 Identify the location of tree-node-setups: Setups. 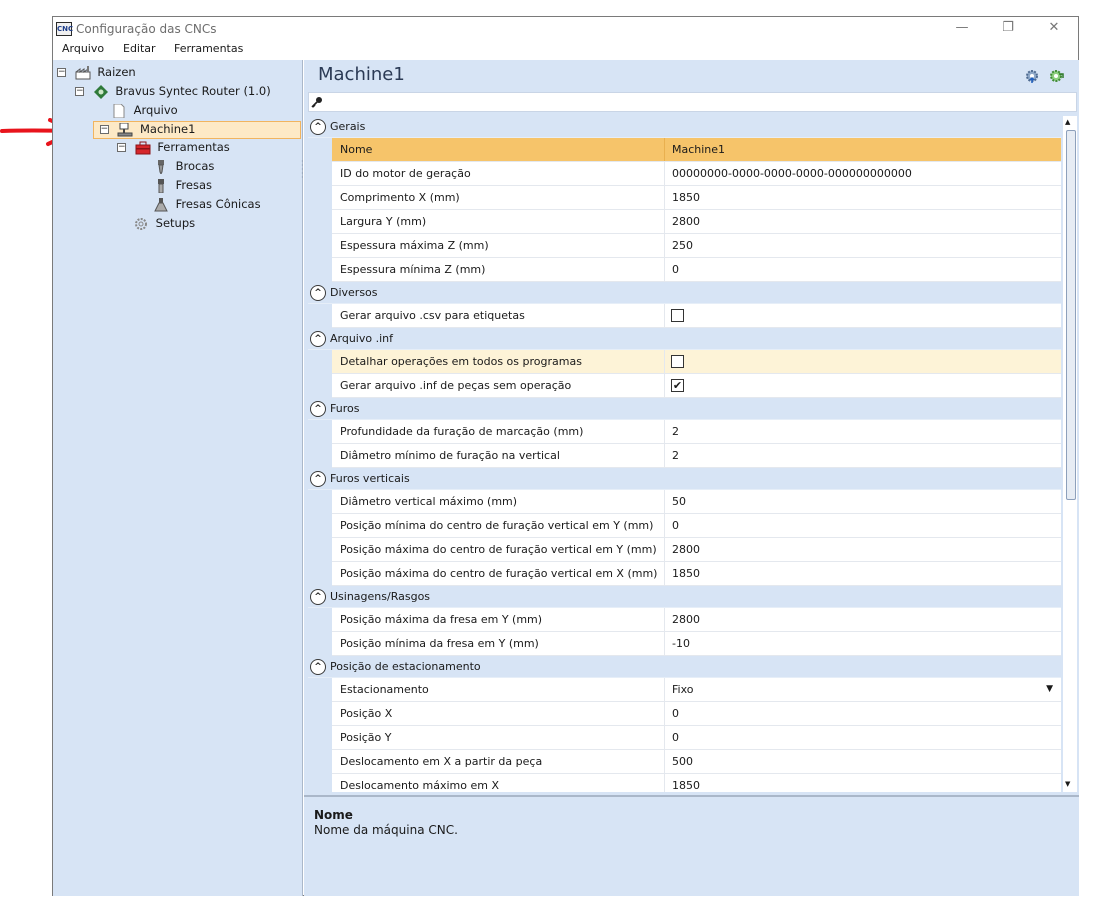
(164, 225).